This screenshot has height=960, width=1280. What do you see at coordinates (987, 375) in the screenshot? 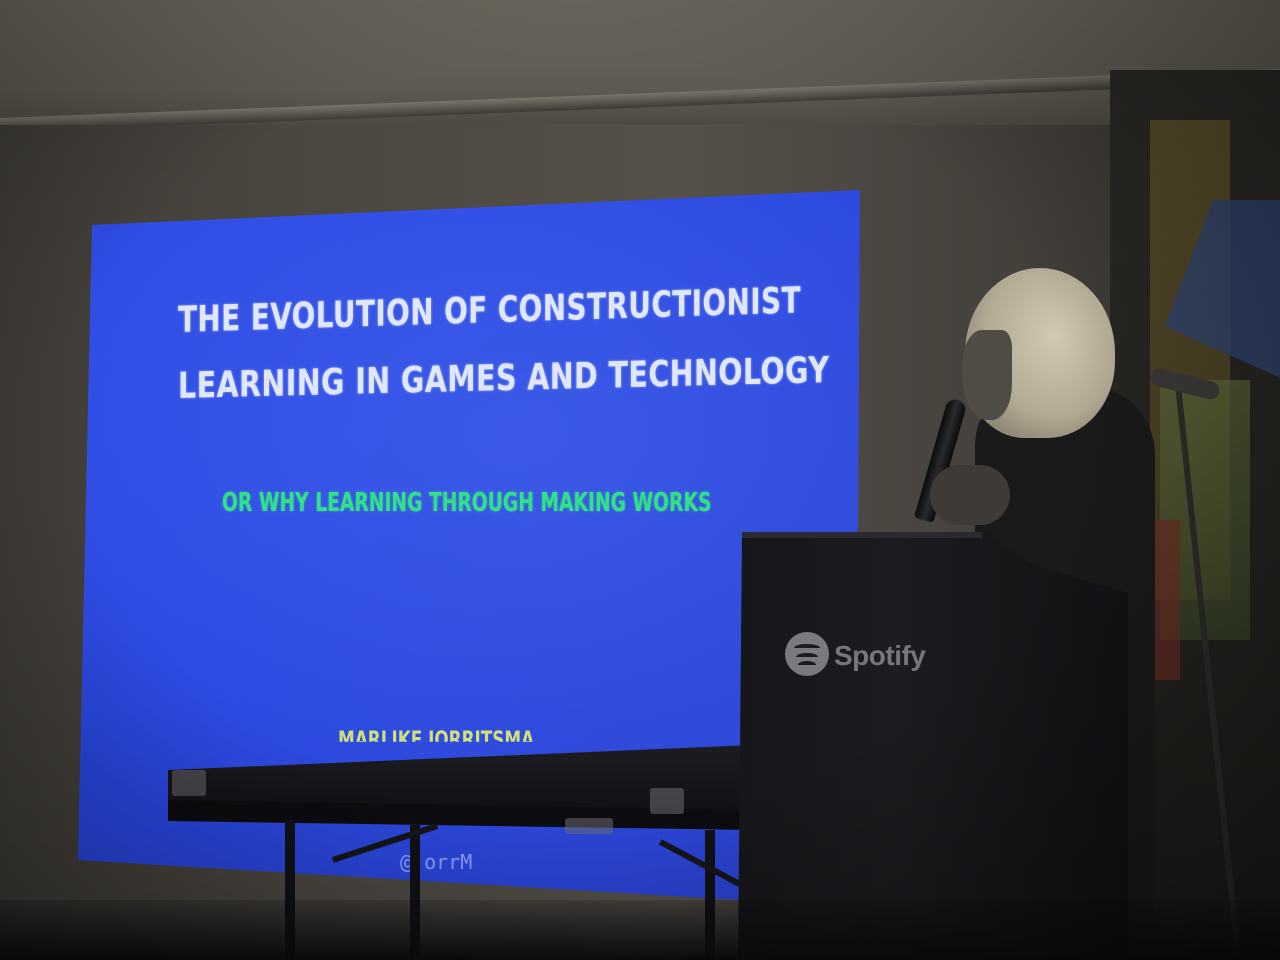
I see `speaker-face` at bounding box center [987, 375].